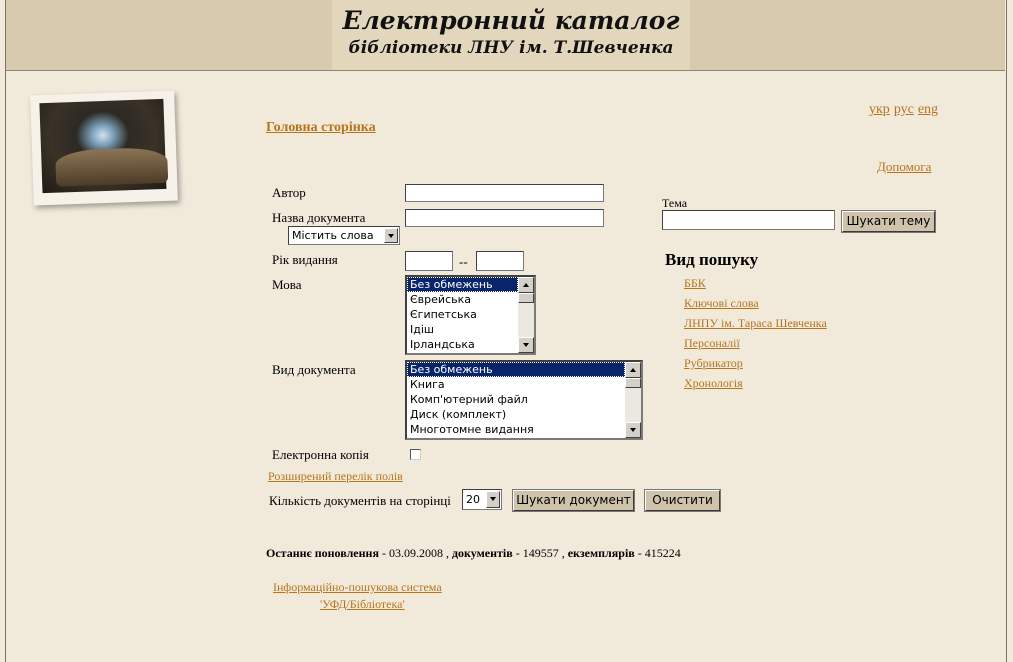 The width and height of the screenshot is (1013, 662). I want to click on search-type-rubricator-link: Рубрикатор, so click(713, 363).